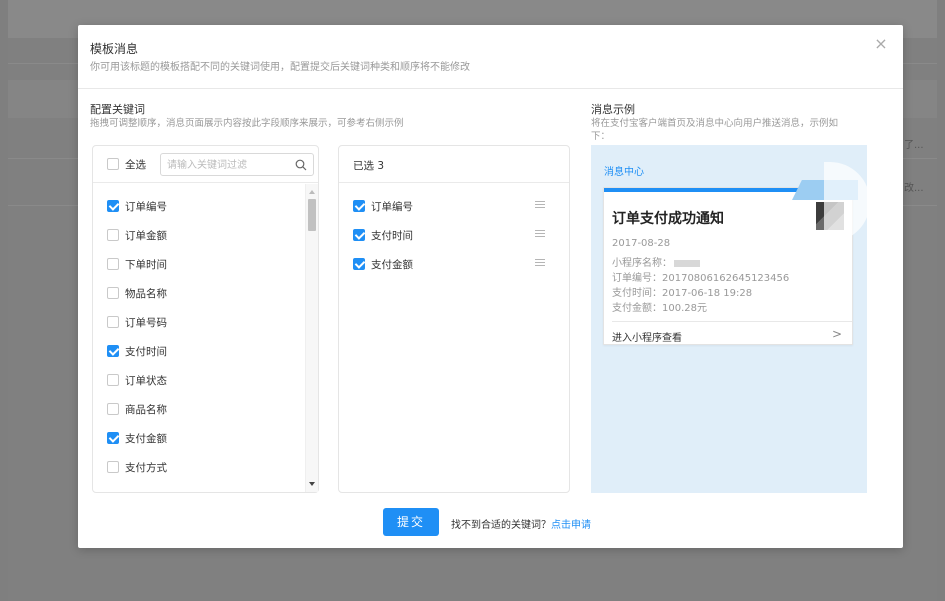 The image size is (945, 601). I want to click on chevron-right-icon: >, so click(836, 334).